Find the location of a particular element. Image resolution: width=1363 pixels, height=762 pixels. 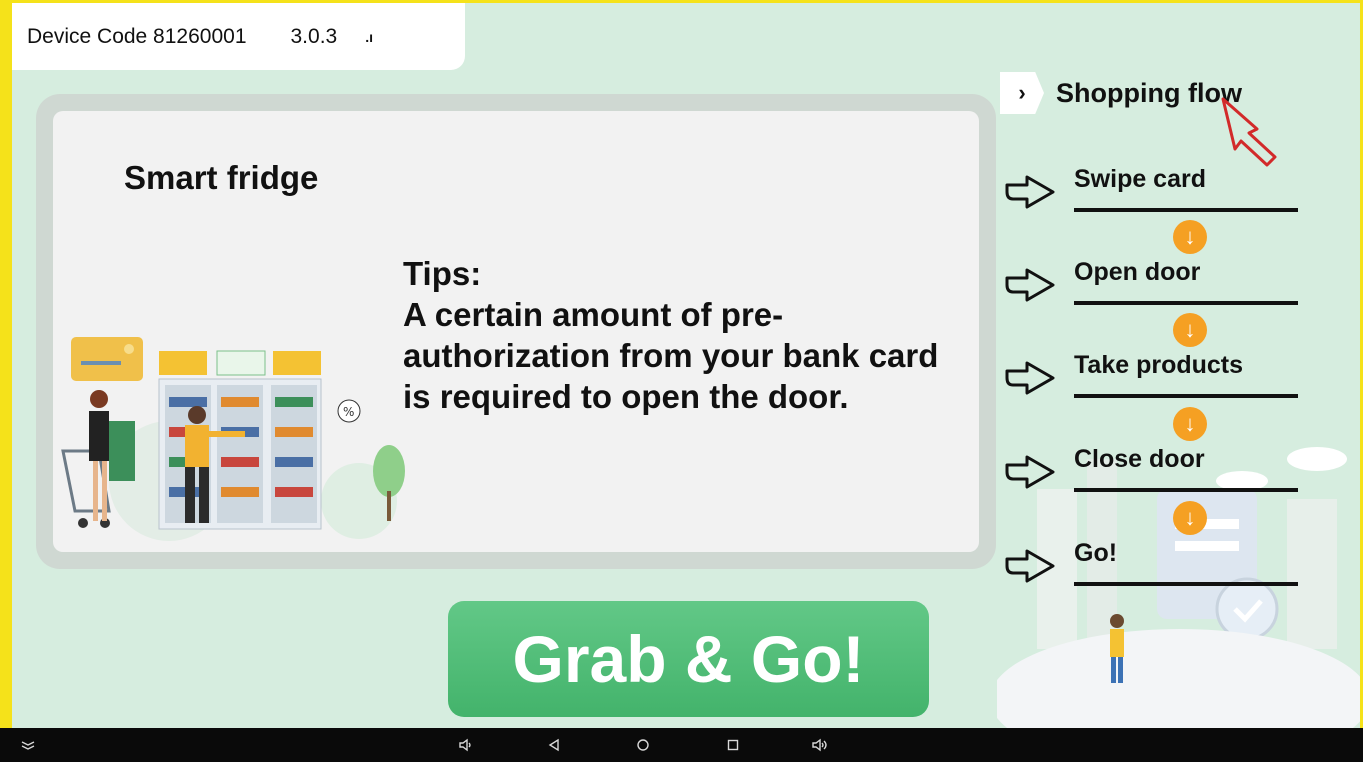

recents-icon is located at coordinates (733, 745).